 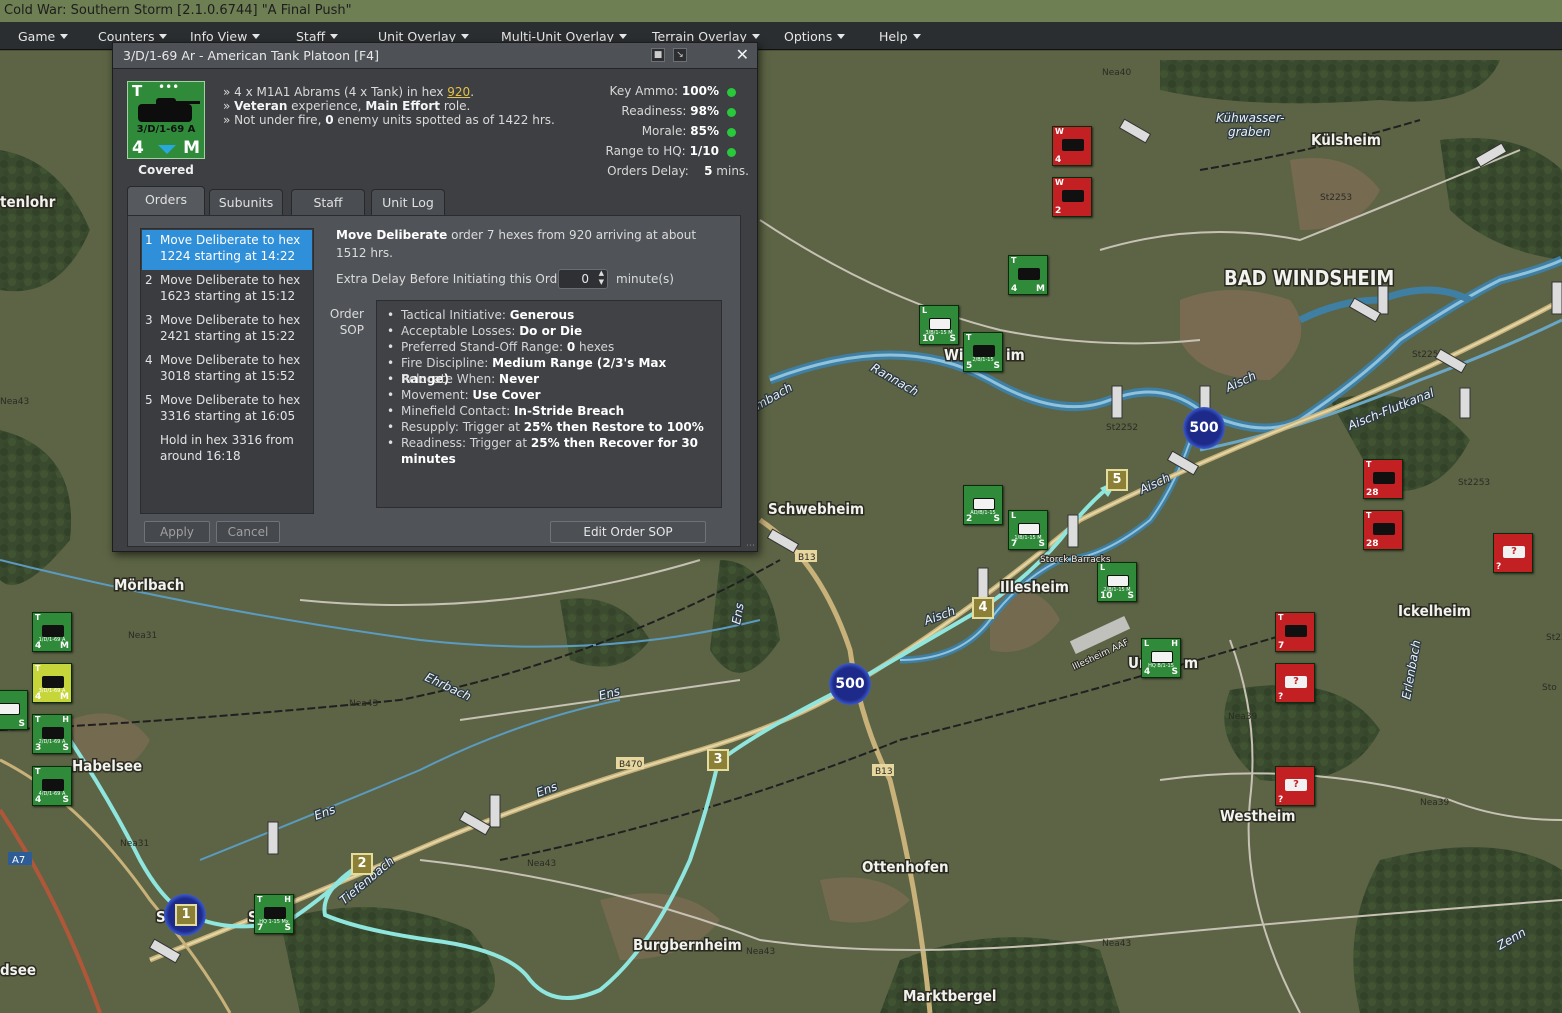 What do you see at coordinates (1117, 480) in the screenshot?
I see `waypoint-marker: 5` at bounding box center [1117, 480].